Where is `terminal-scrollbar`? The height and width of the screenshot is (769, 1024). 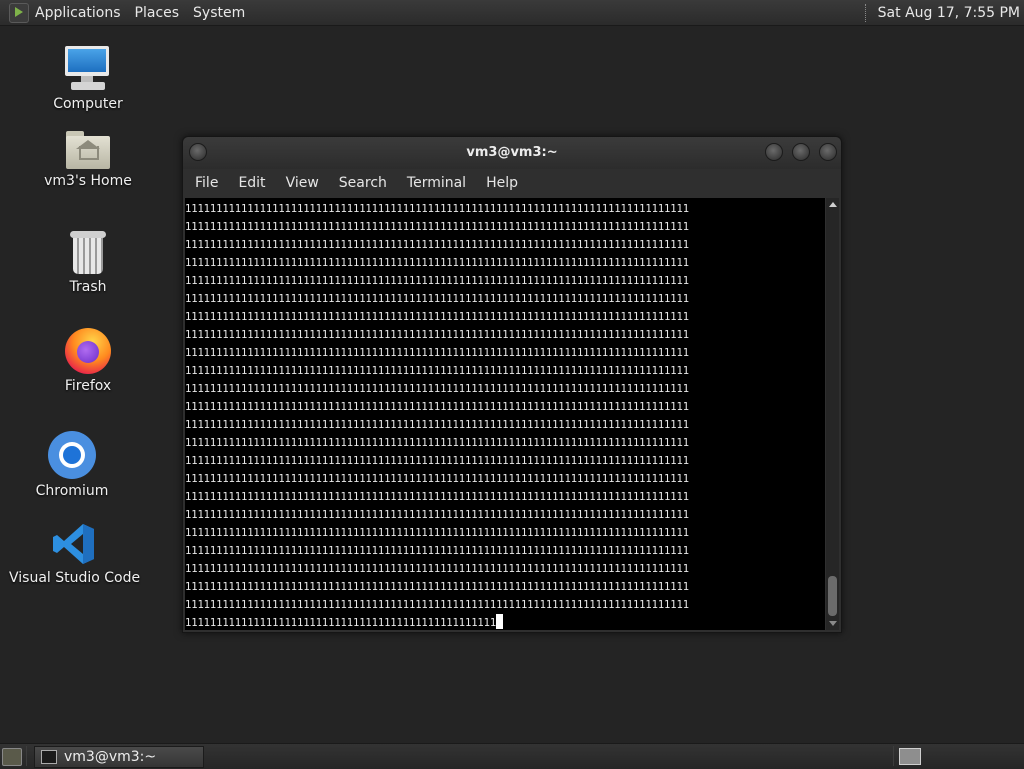 terminal-scrollbar is located at coordinates (832, 414).